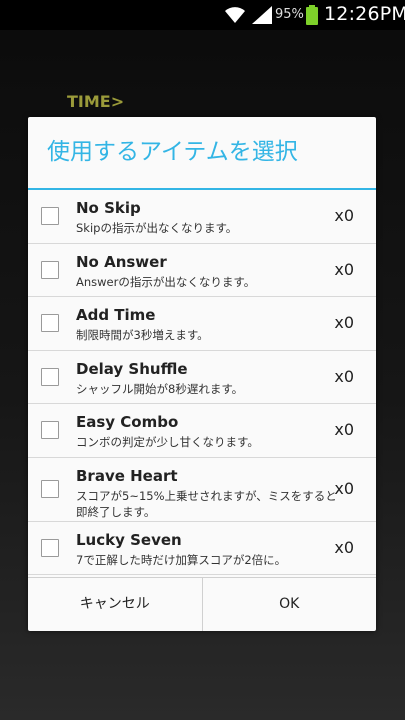  What do you see at coordinates (235, 15) in the screenshot?
I see `wifi-icon` at bounding box center [235, 15].